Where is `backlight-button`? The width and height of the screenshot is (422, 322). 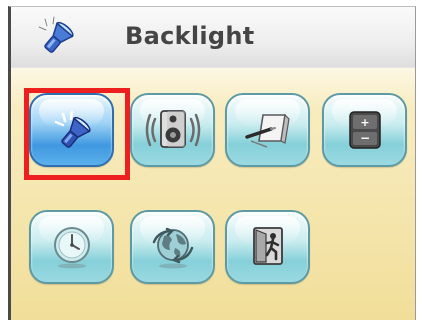
backlight-button is located at coordinates (71, 130).